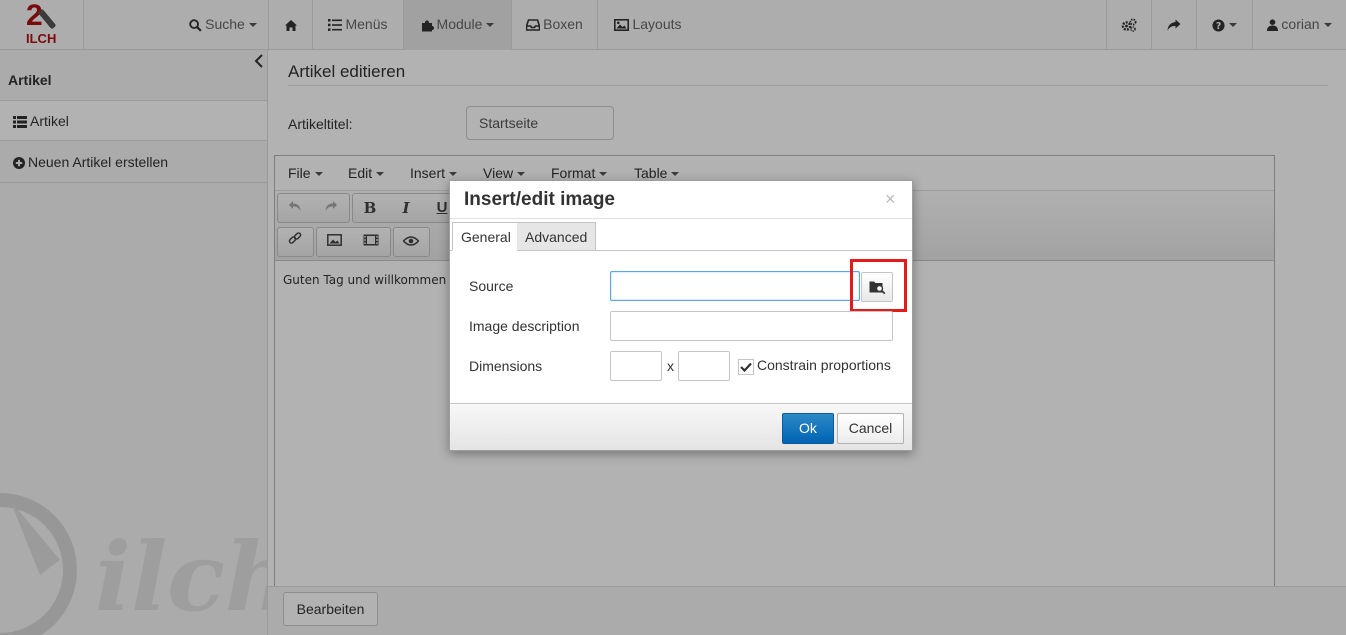  Describe the element at coordinates (735, 286) in the screenshot. I see `source-input` at that location.